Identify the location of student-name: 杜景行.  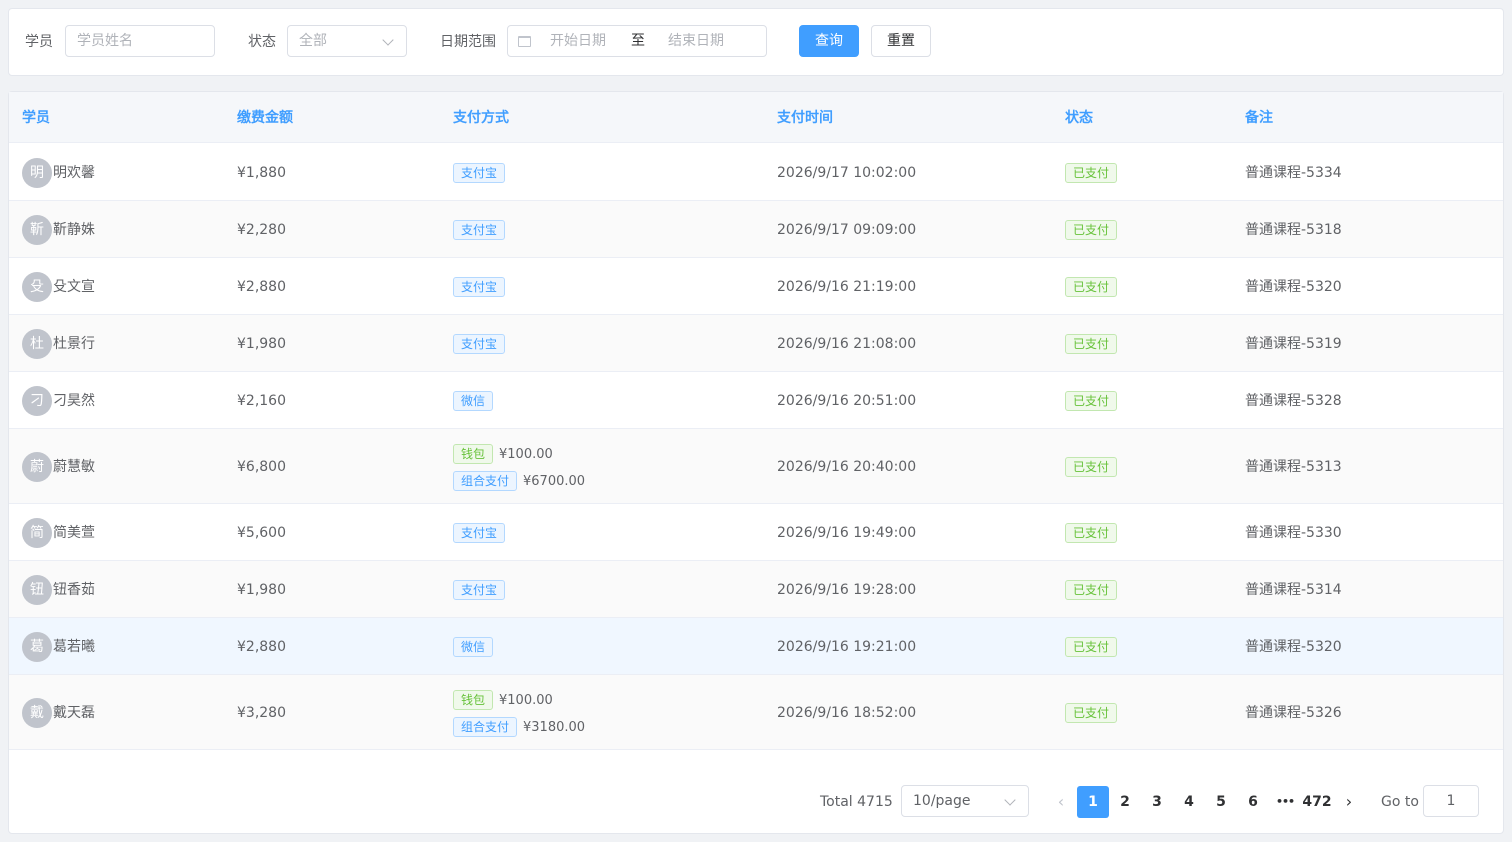
(74, 344).